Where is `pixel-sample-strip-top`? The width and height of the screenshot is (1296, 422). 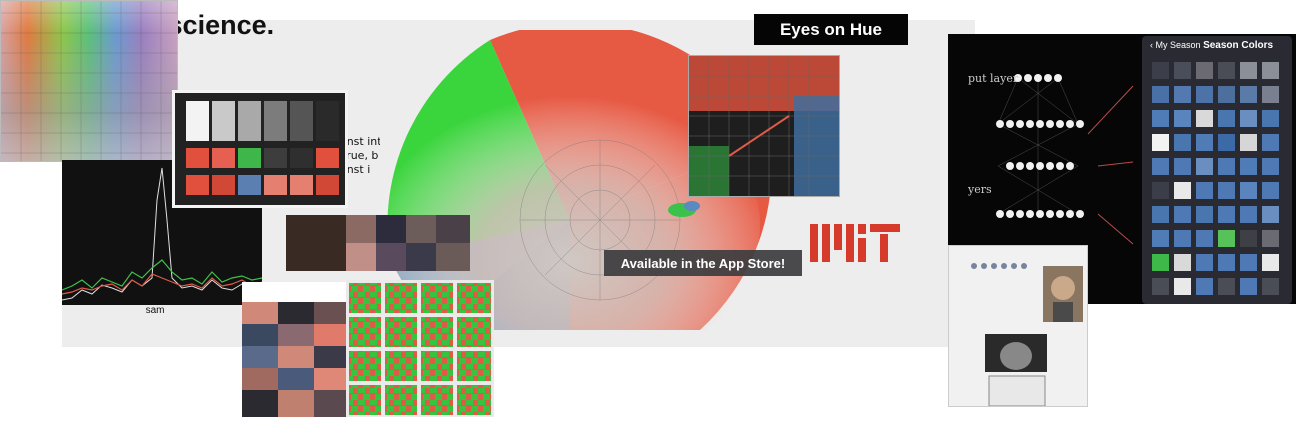
pixel-sample-strip-top is located at coordinates (378, 243).